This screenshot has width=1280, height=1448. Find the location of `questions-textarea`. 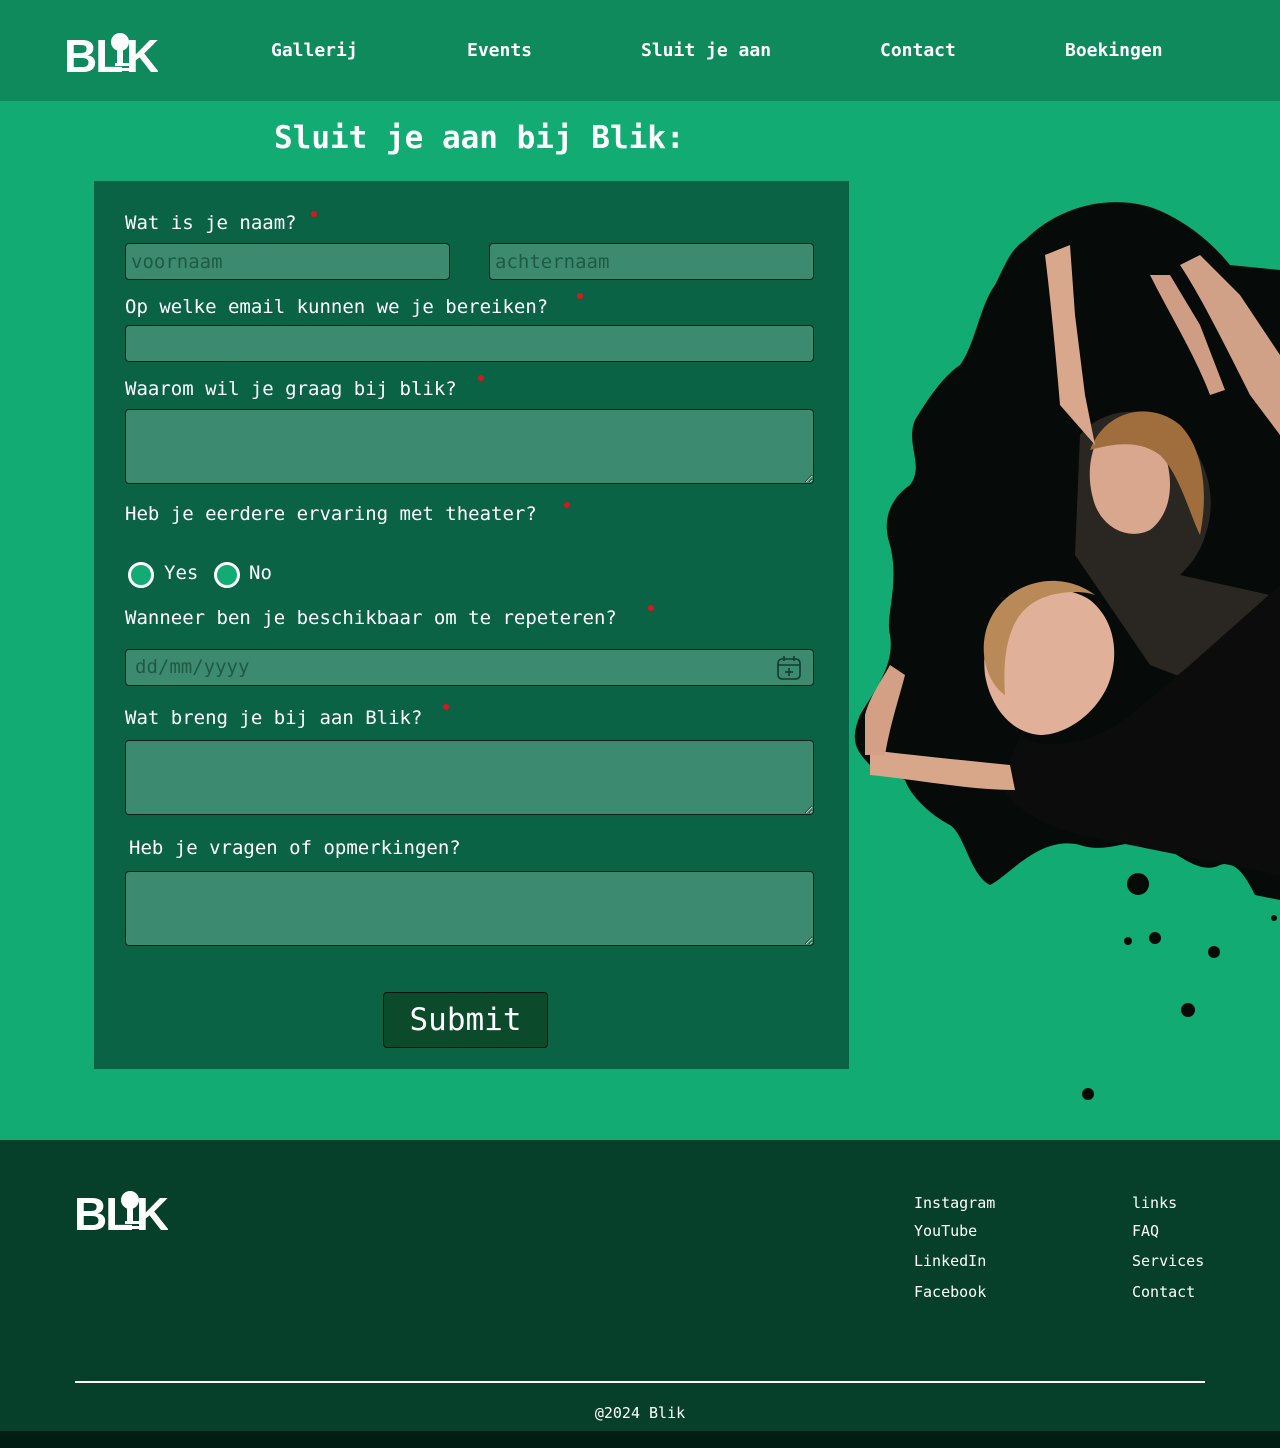

questions-textarea is located at coordinates (469, 908).